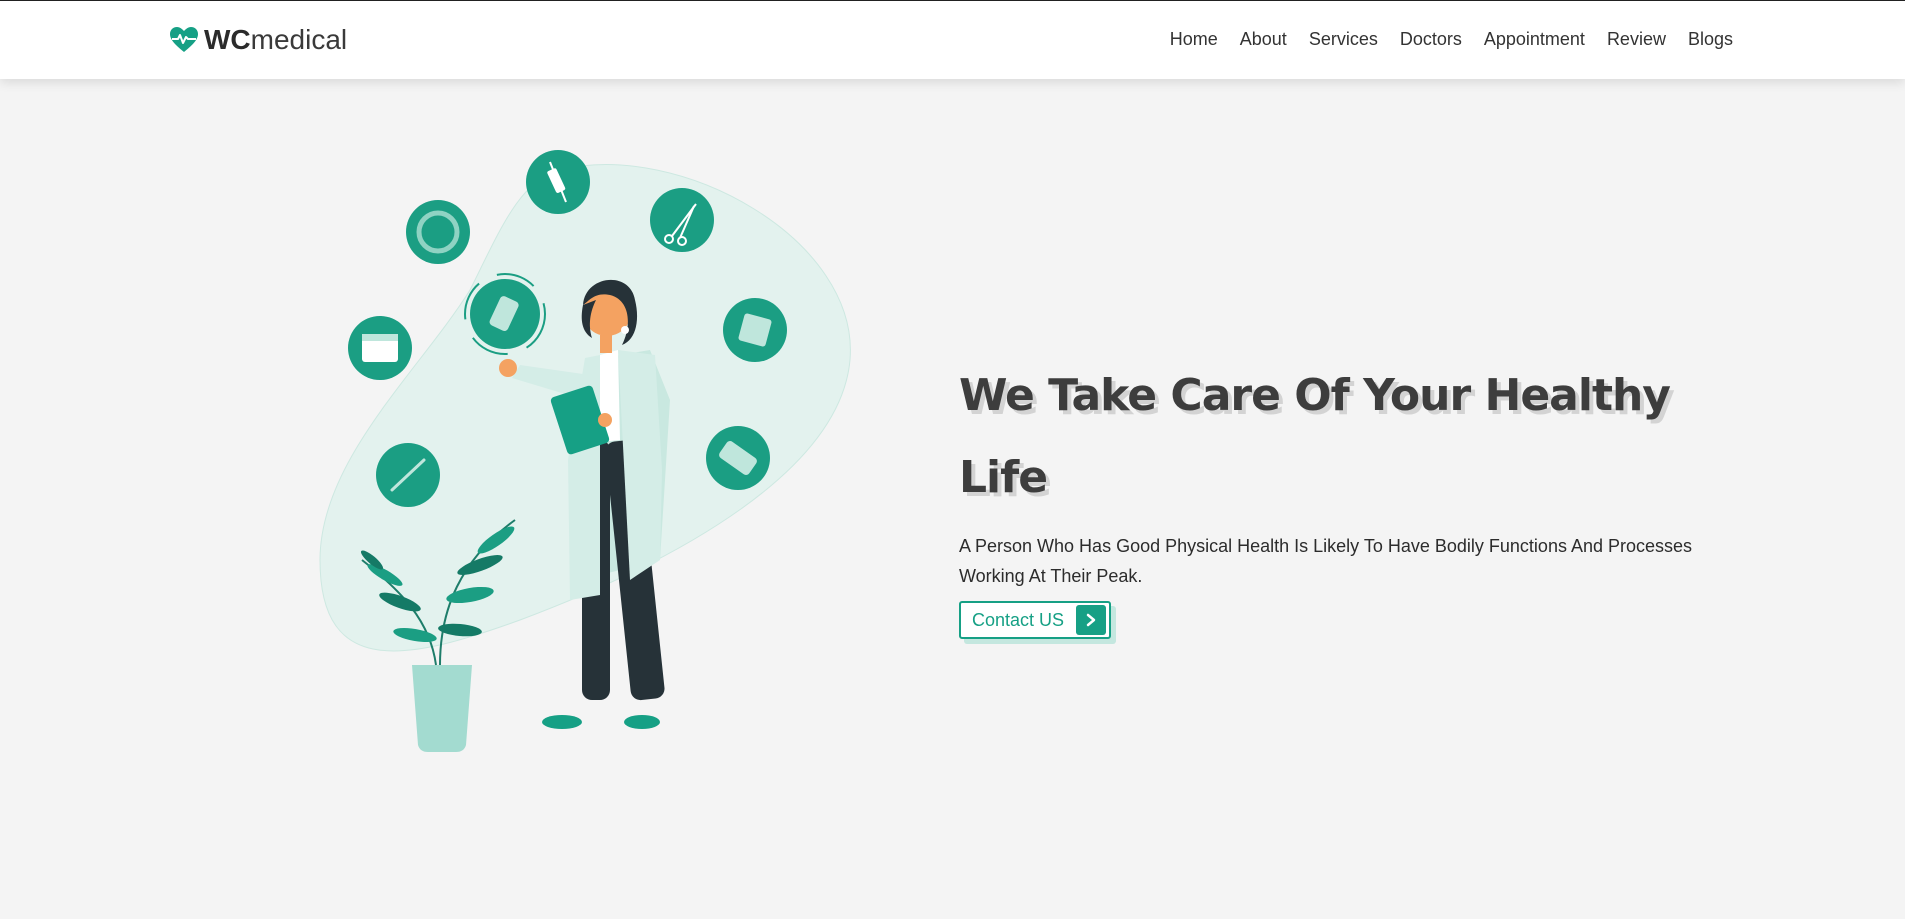 The height and width of the screenshot is (919, 1905). I want to click on ring-icon, so click(438, 232).